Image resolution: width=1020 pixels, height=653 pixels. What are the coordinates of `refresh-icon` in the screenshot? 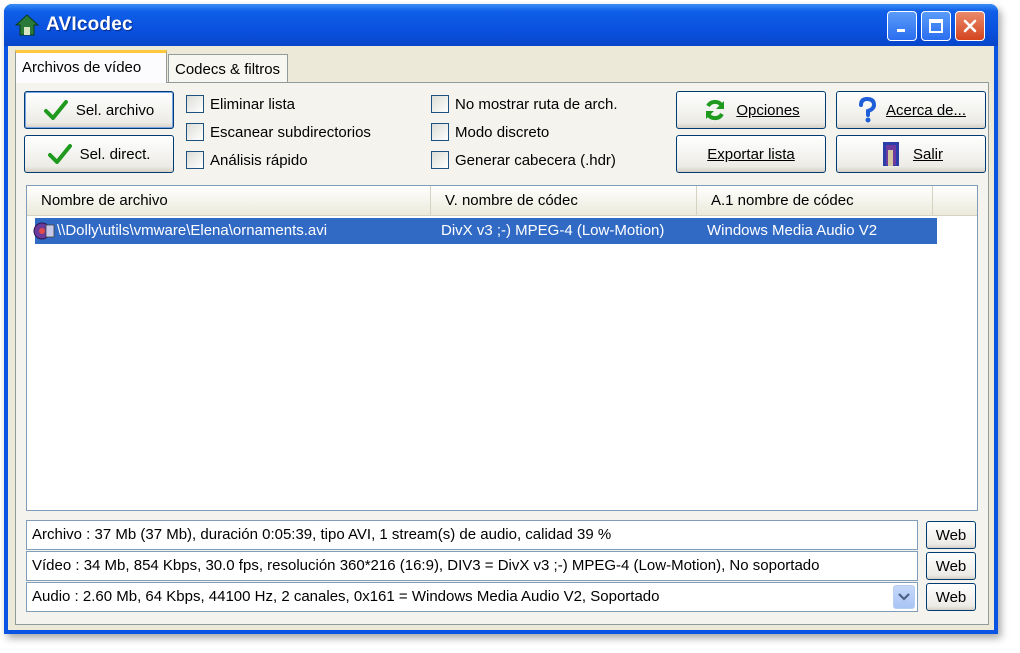 It's located at (715, 110).